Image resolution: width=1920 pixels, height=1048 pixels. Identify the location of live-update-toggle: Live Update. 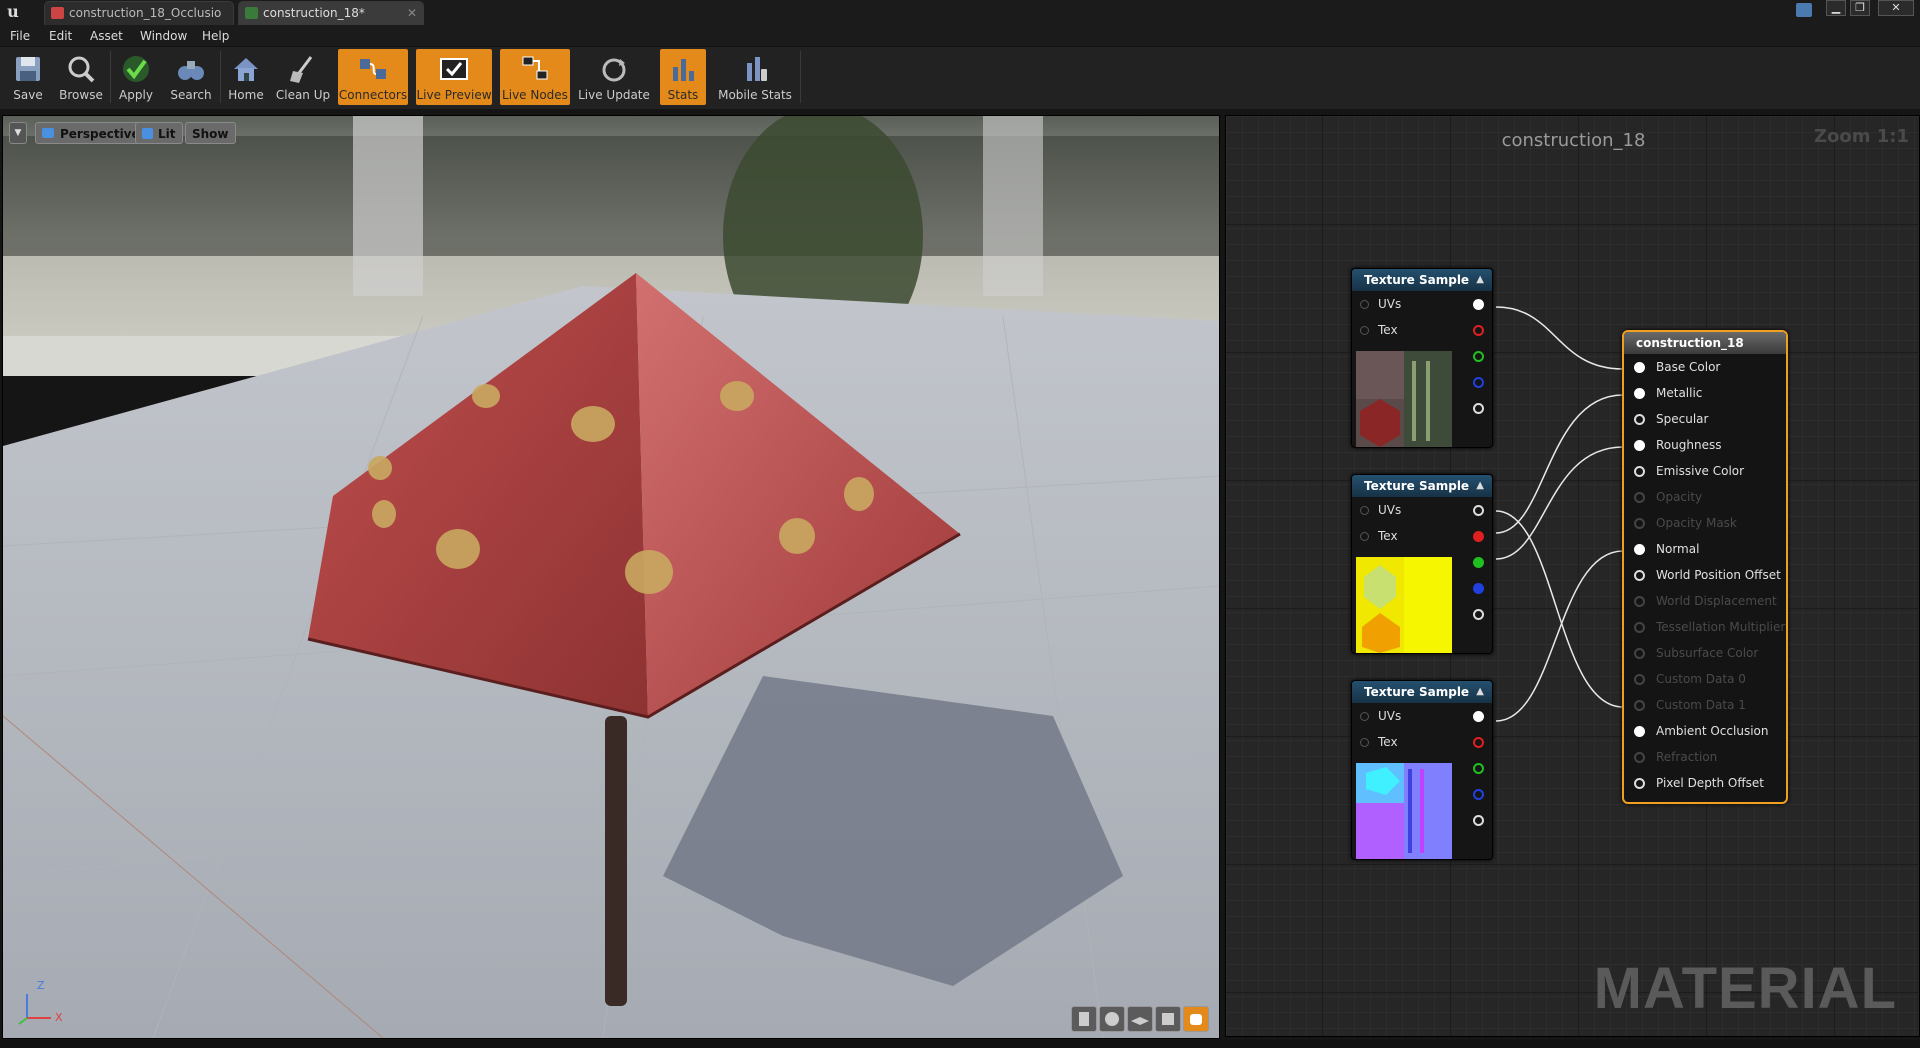
(614, 77).